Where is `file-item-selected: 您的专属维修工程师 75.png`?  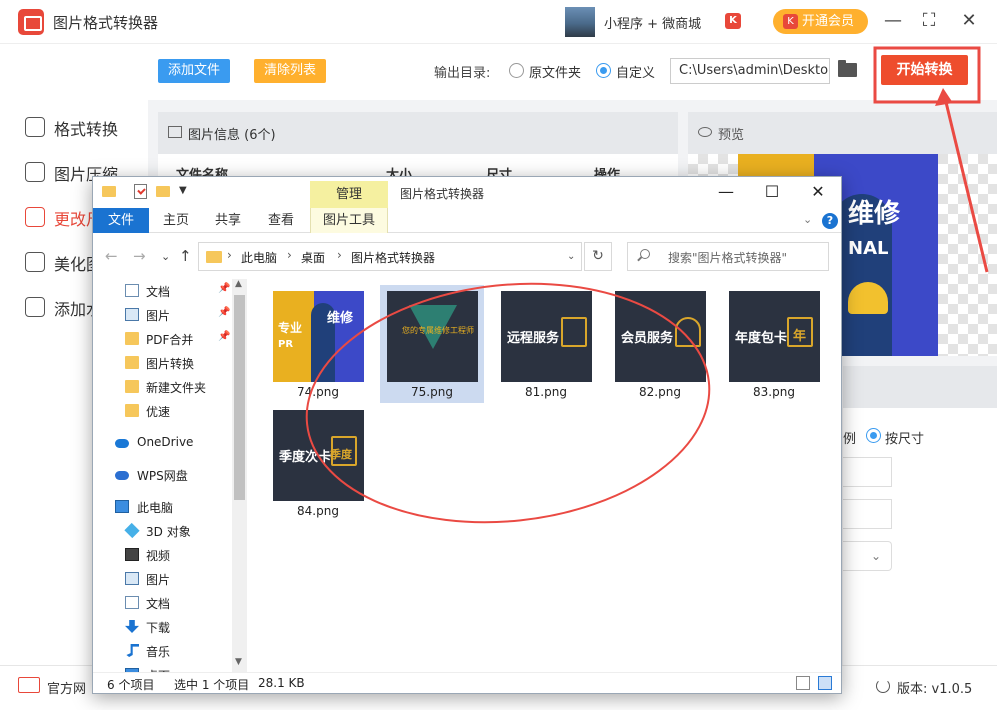
file-item-selected: 您的专属维修工程师 75.png is located at coordinates (432, 344).